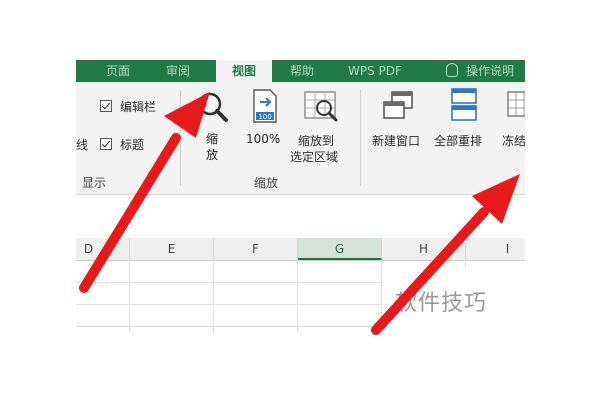 Image resolution: width=600 pixels, height=400 pixels. Describe the element at coordinates (513, 141) in the screenshot. I see `freeze-panes-label: 冻结` at that location.